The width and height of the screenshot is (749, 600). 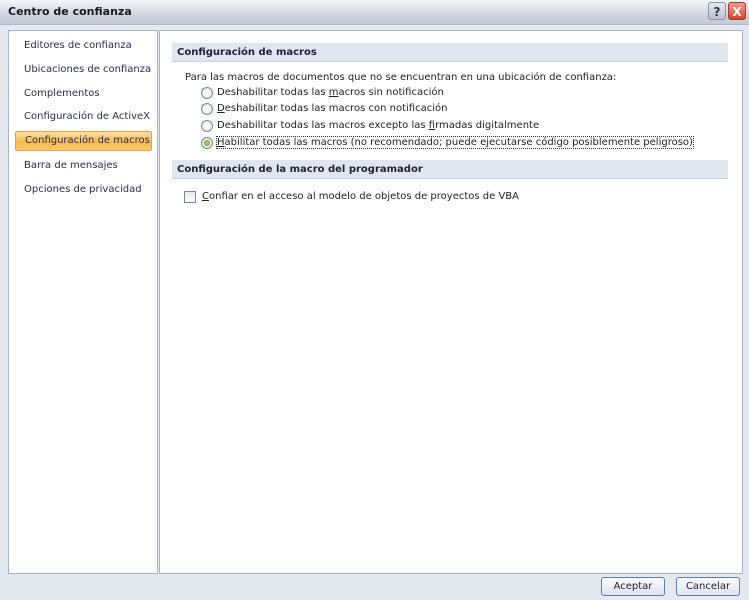 What do you see at coordinates (190, 197) in the screenshot?
I see `vba-access-checkbox` at bounding box center [190, 197].